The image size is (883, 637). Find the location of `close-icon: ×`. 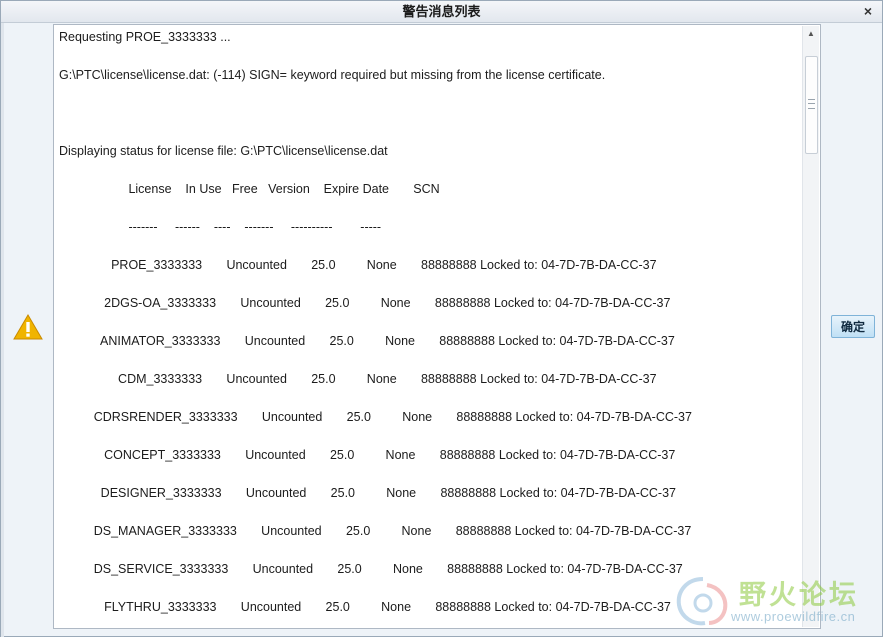

close-icon: × is located at coordinates (868, 11).